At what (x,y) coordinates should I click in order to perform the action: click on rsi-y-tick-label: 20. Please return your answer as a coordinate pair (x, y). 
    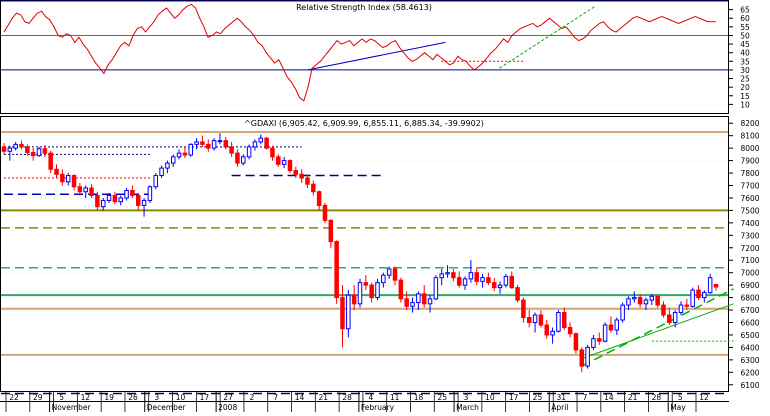
    Looking at the image, I should click on (745, 87).